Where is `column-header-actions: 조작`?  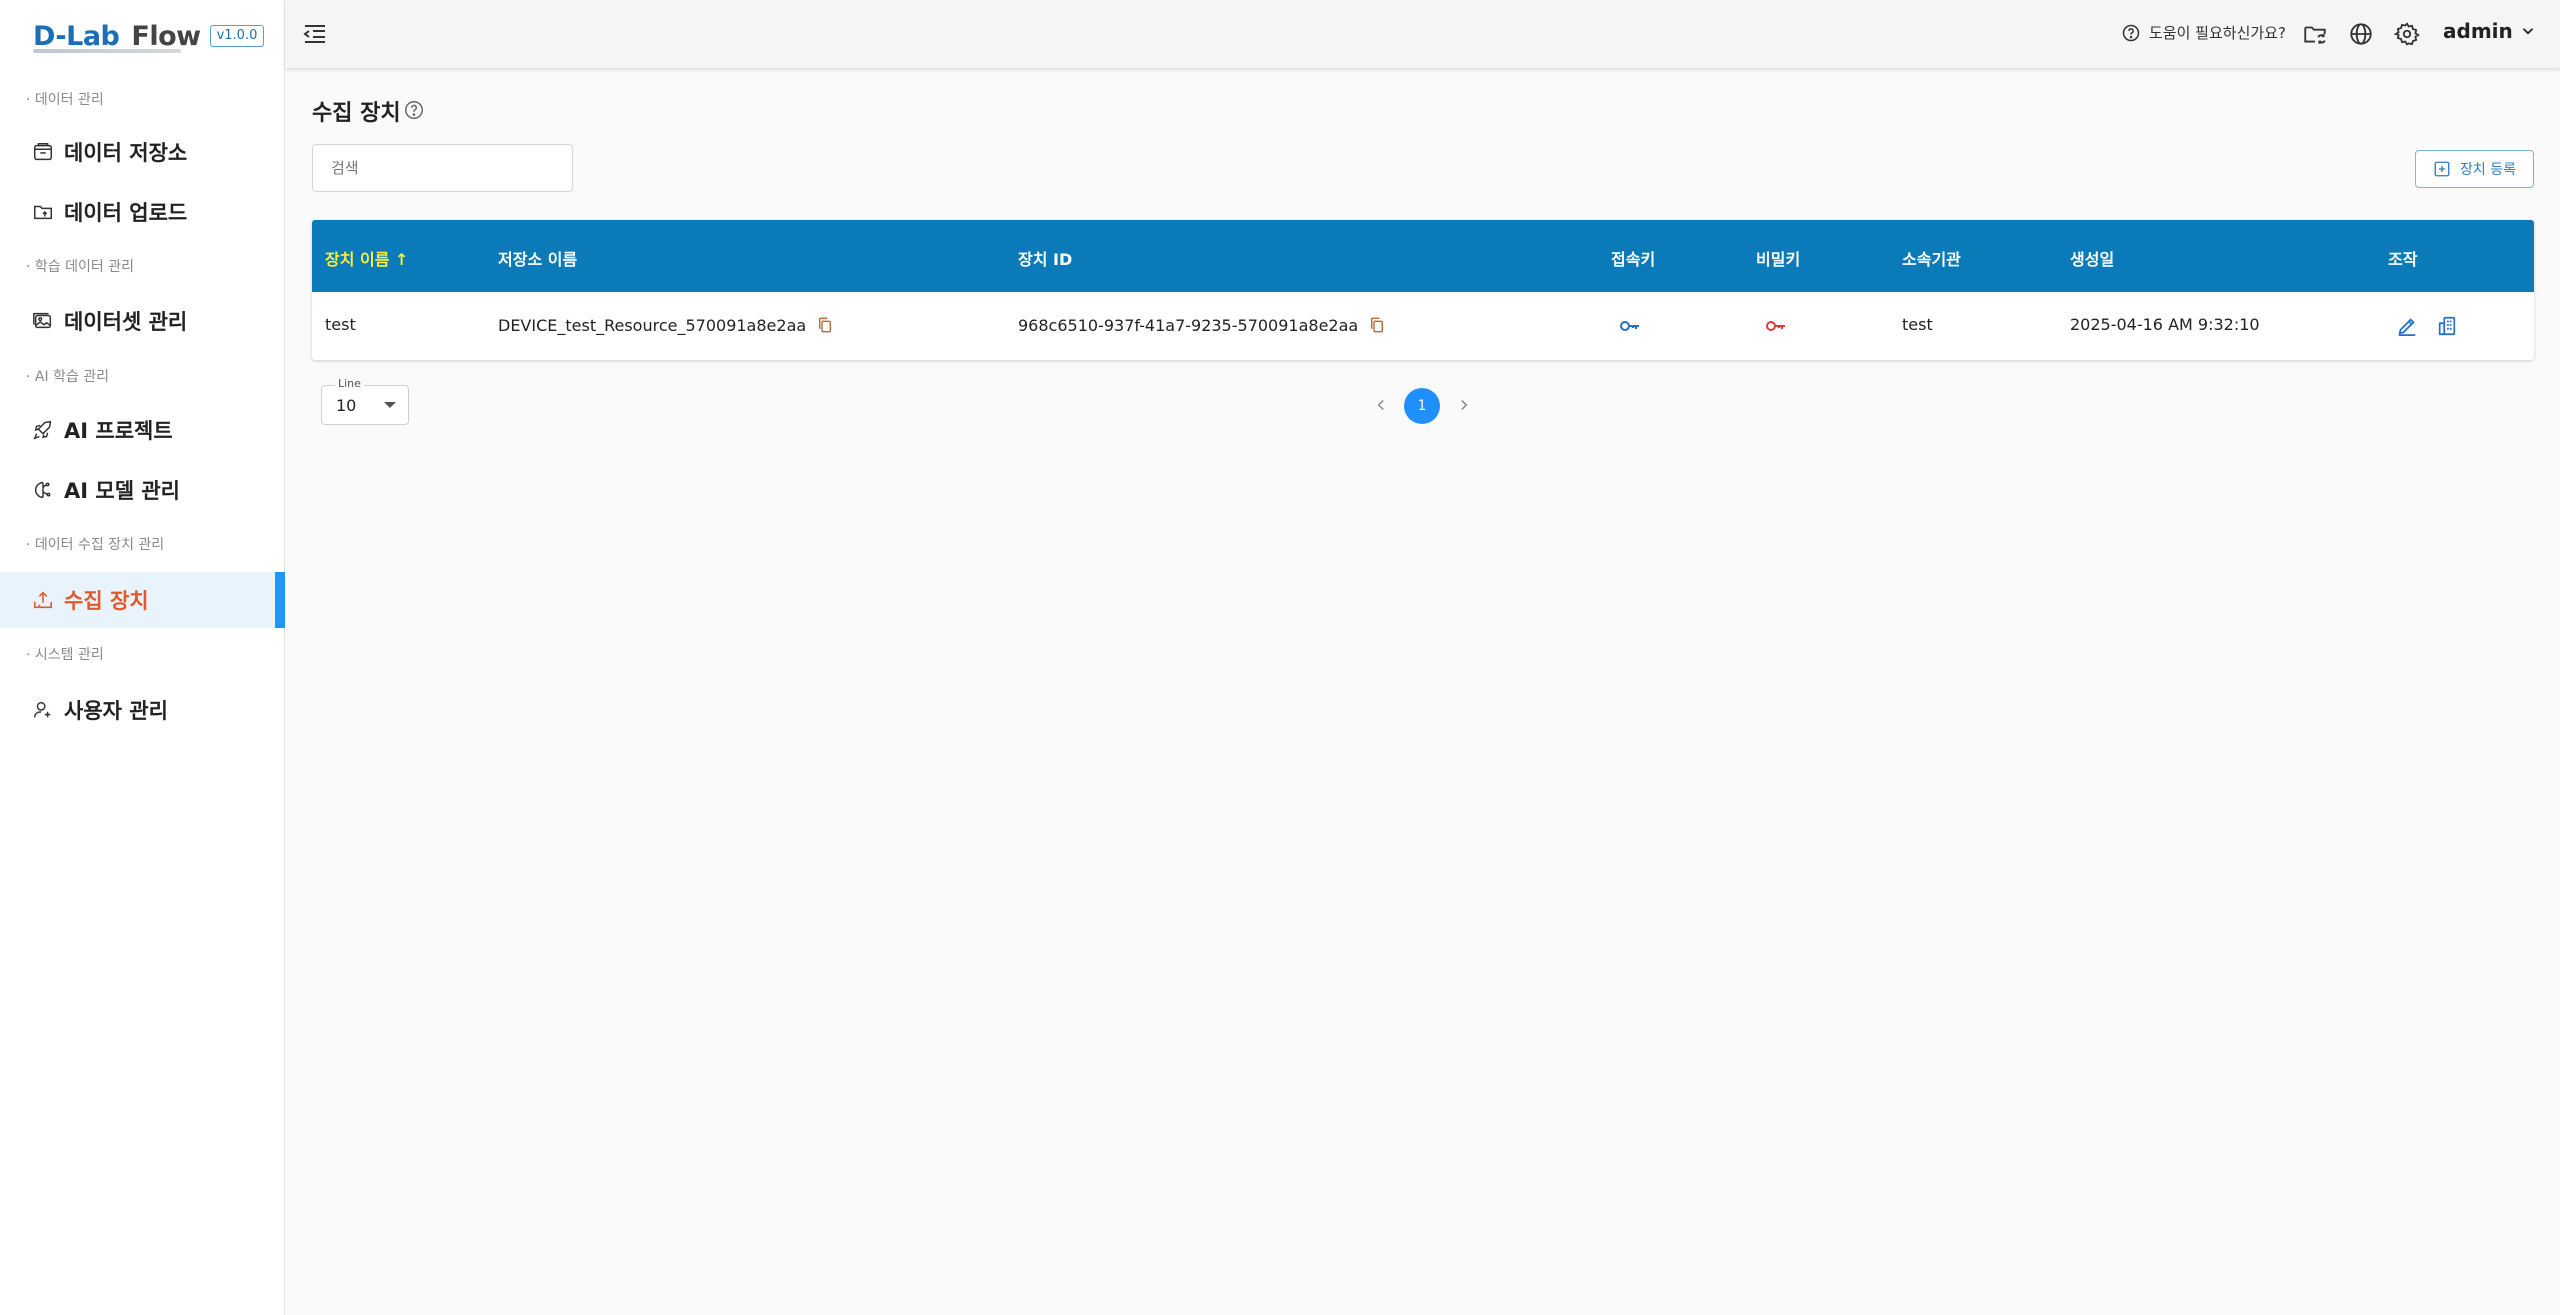 column-header-actions: 조작 is located at coordinates (2403, 259).